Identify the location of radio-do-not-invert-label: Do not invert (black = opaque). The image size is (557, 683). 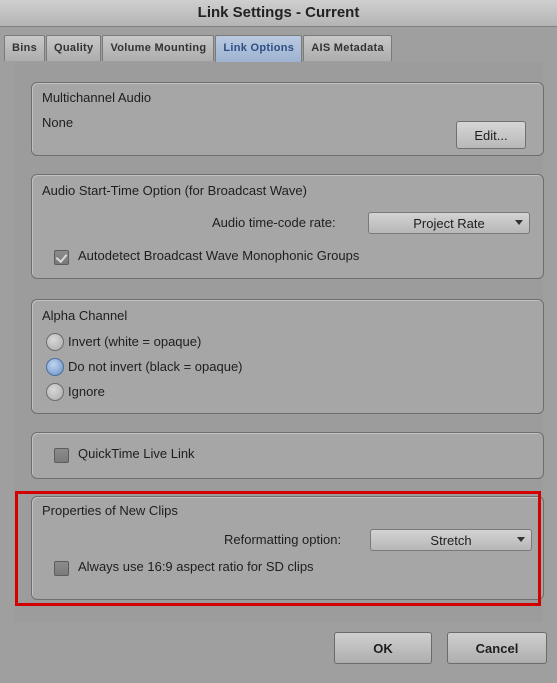
(155, 366).